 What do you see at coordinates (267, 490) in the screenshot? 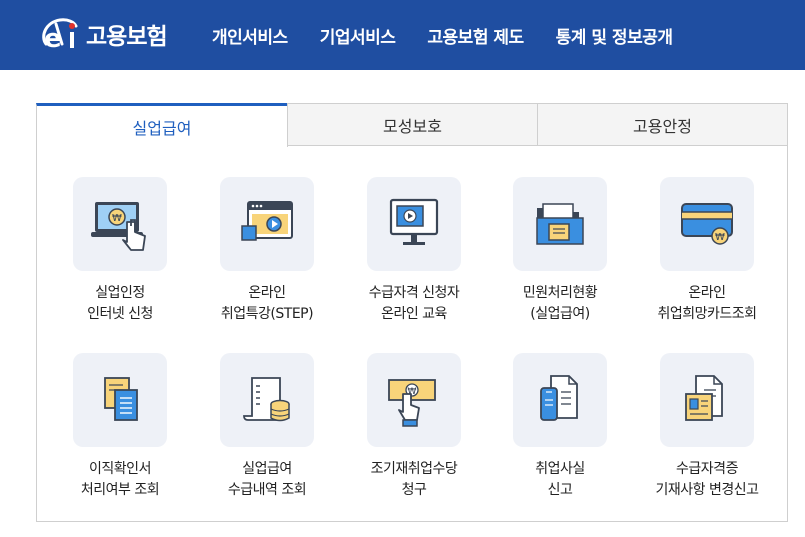
I see `item-label-line2: 수급내역 조회` at bounding box center [267, 490].